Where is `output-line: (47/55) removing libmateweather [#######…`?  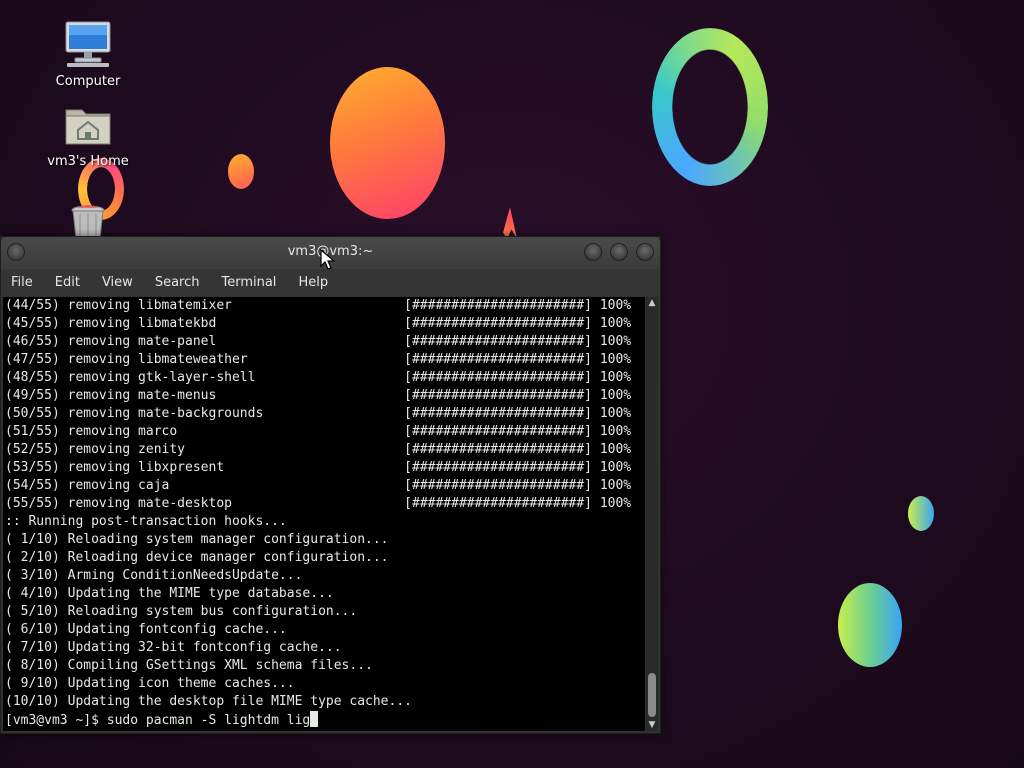
output-line: (47/55) removing libmateweather [#######… is located at coordinates (318, 359).